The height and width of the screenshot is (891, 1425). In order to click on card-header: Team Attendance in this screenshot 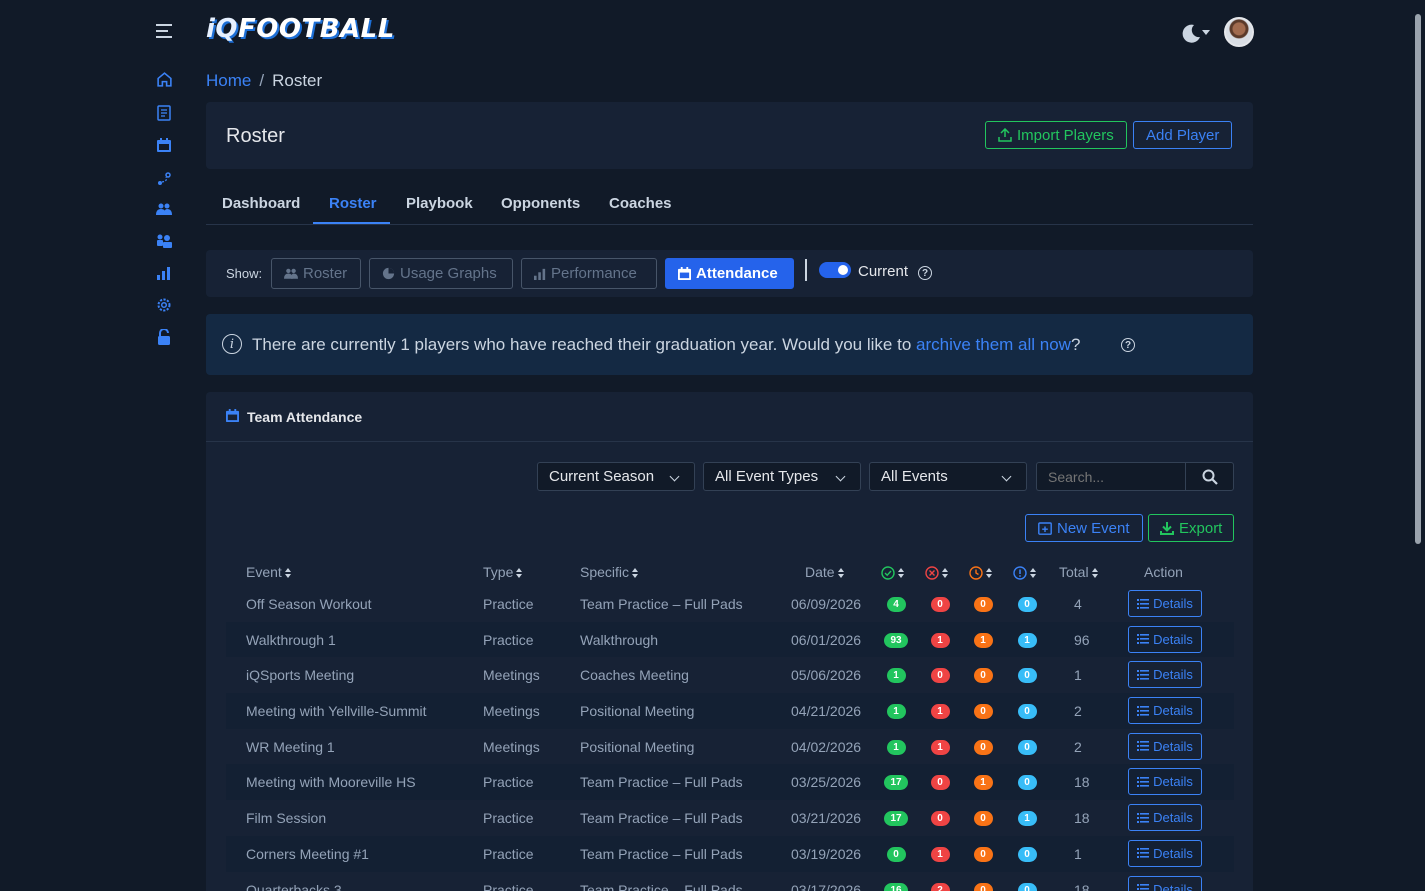, I will do `click(729, 417)`.